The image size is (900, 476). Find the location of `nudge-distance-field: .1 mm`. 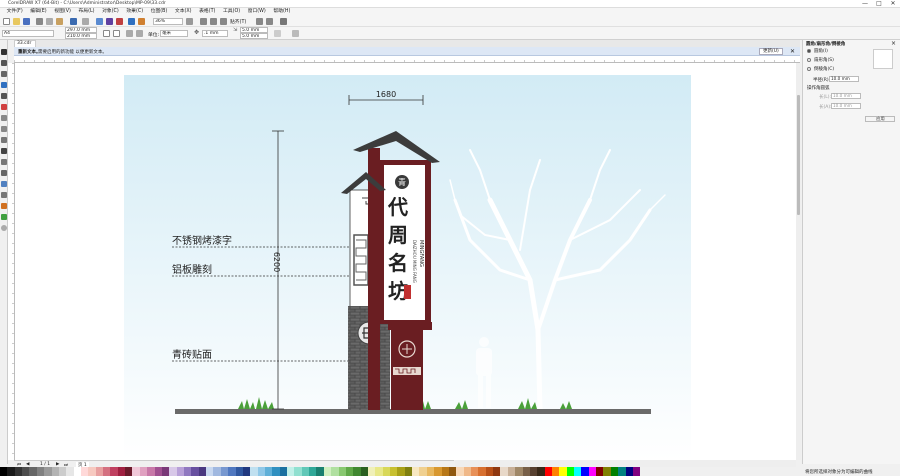

nudge-distance-field: .1 mm is located at coordinates (215, 33).